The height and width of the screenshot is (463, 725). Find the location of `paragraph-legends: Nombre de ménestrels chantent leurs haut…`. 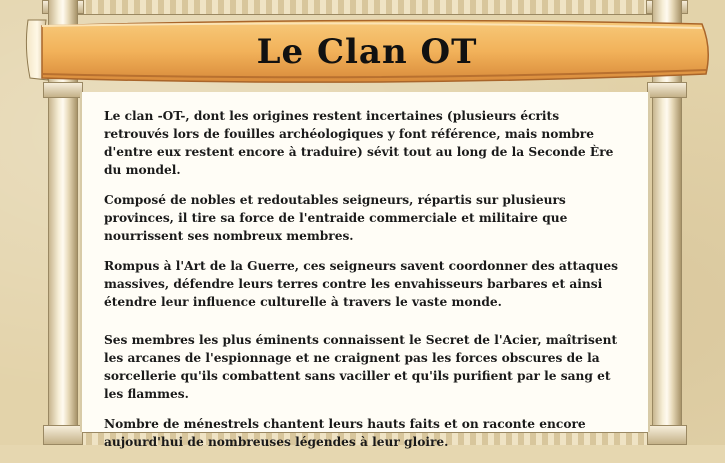

paragraph-legends: Nombre de ménestrels chantent leurs haut… is located at coordinates (345, 433).